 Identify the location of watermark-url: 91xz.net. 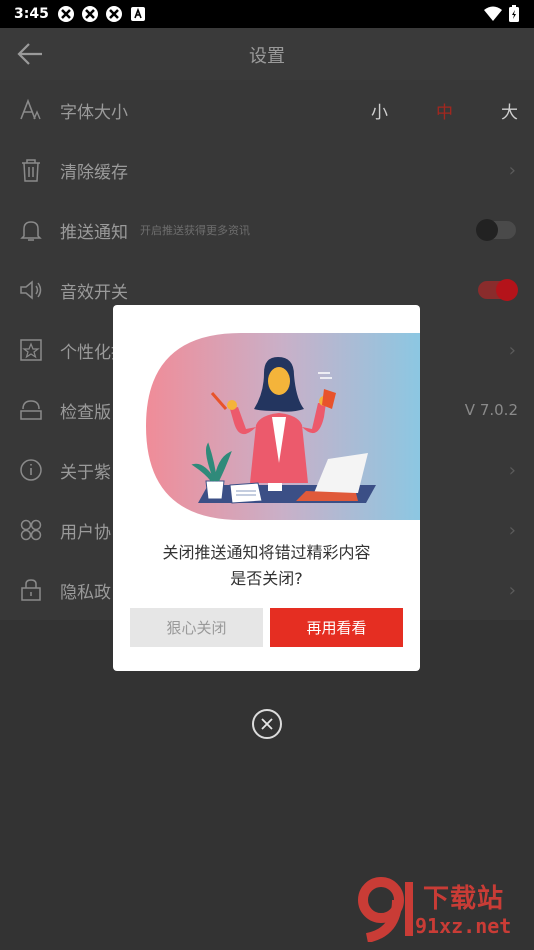
(463, 926).